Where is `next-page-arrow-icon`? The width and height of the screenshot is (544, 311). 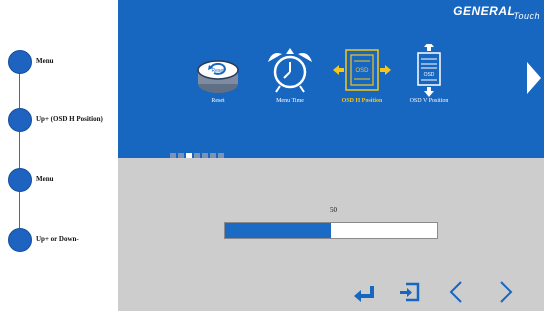 next-page-arrow-icon is located at coordinates (534, 78).